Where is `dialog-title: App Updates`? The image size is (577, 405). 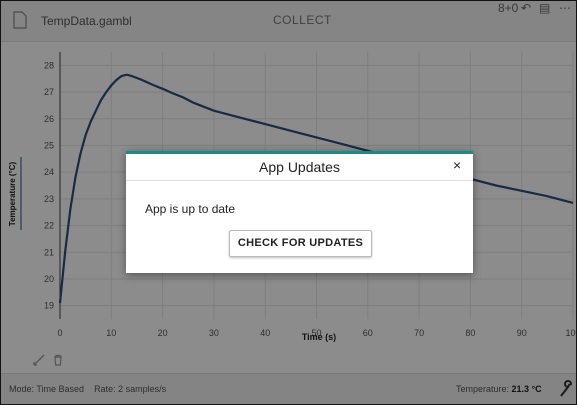
dialog-title: App Updates is located at coordinates (299, 167).